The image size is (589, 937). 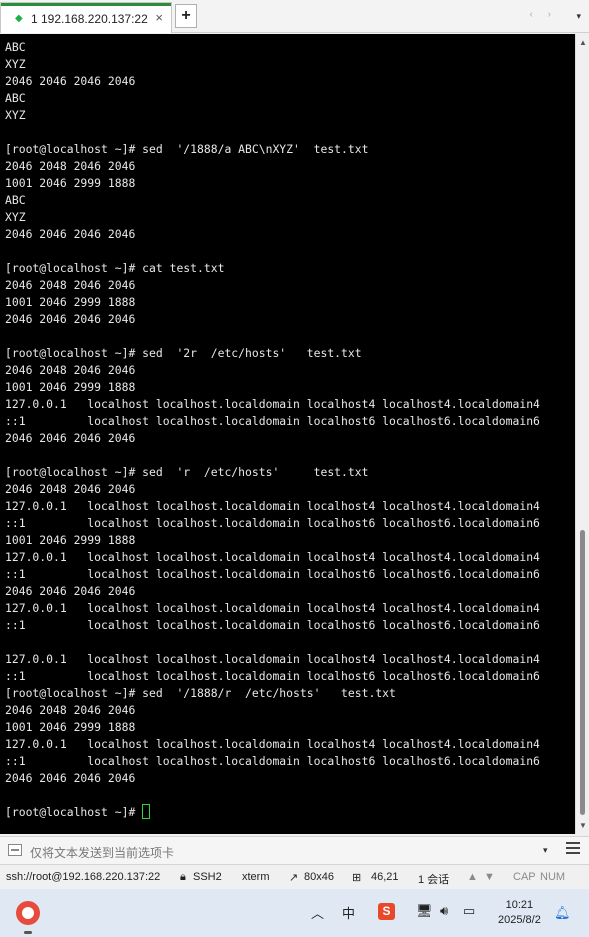 I want to click on terminal-scrollbar: ▲ ▼, so click(x=582, y=434).